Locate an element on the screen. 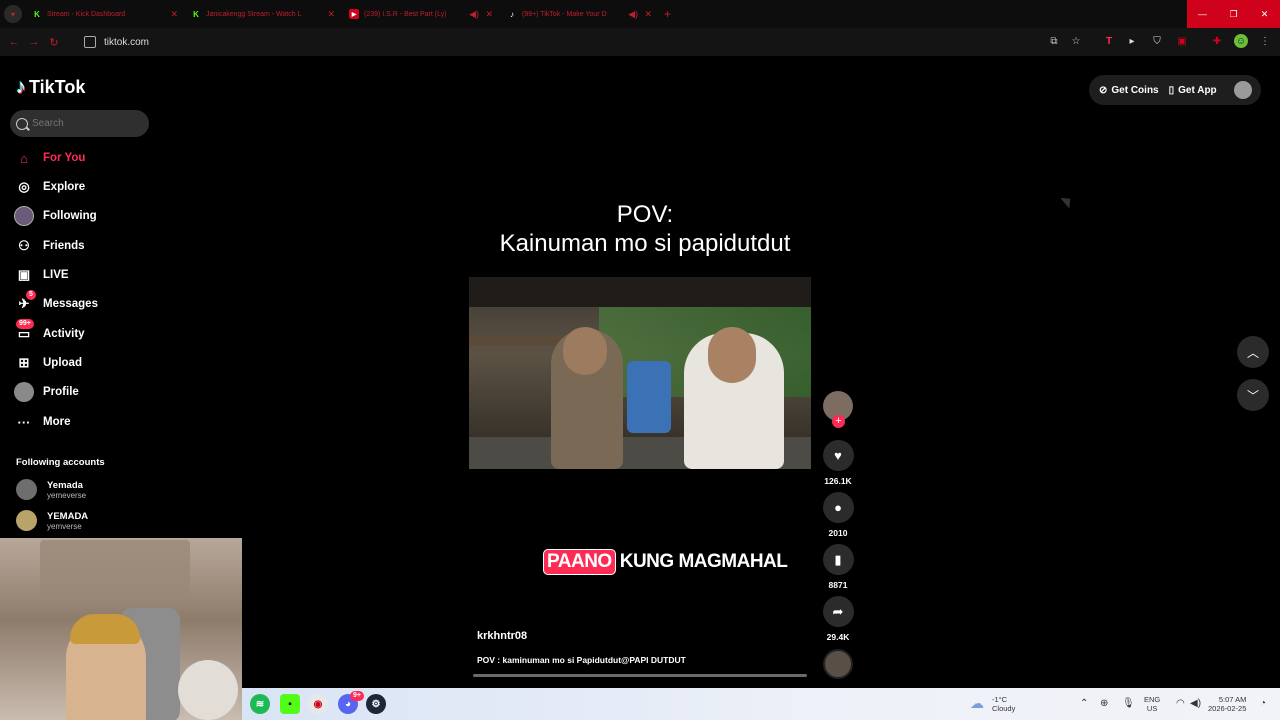 The image size is (1280, 720). search-box is located at coordinates (79, 123).